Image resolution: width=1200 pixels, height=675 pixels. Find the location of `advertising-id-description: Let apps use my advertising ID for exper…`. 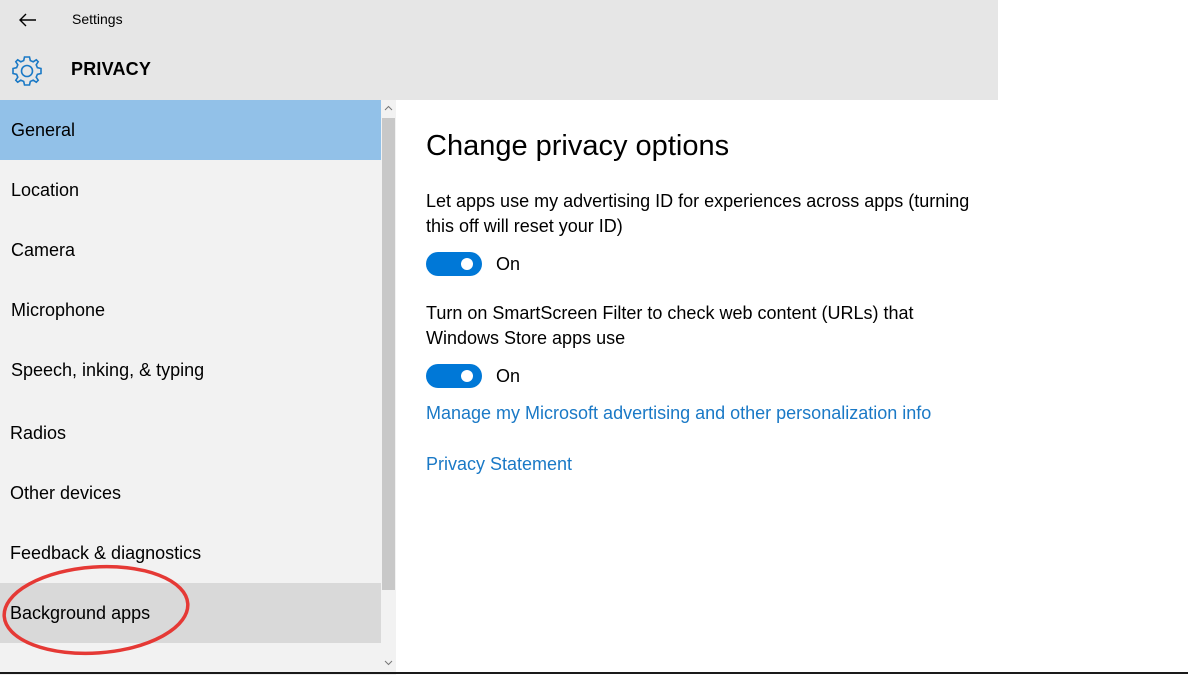

advertising-id-description: Let apps use my advertising ID for exper… is located at coordinates (698, 213).